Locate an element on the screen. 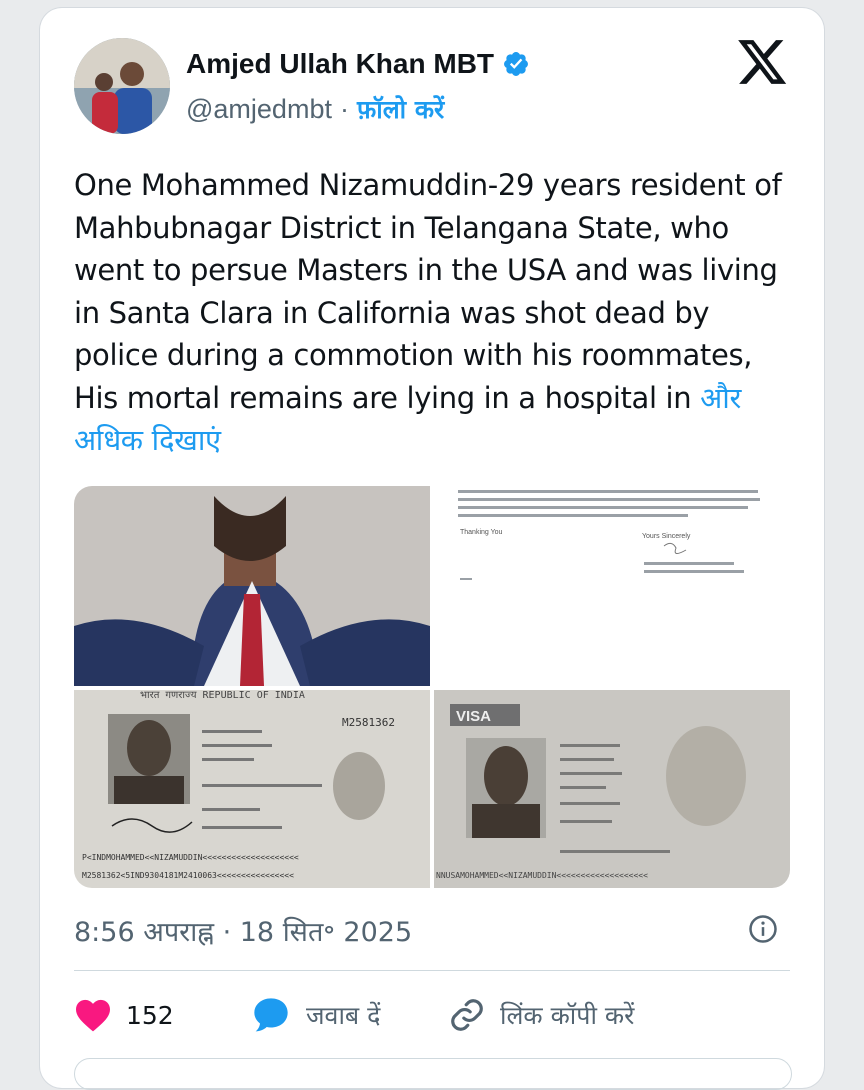  tweet-timestamp: 8:56 अपराह्न · 18 सित॰ 2025 is located at coordinates (243, 930).